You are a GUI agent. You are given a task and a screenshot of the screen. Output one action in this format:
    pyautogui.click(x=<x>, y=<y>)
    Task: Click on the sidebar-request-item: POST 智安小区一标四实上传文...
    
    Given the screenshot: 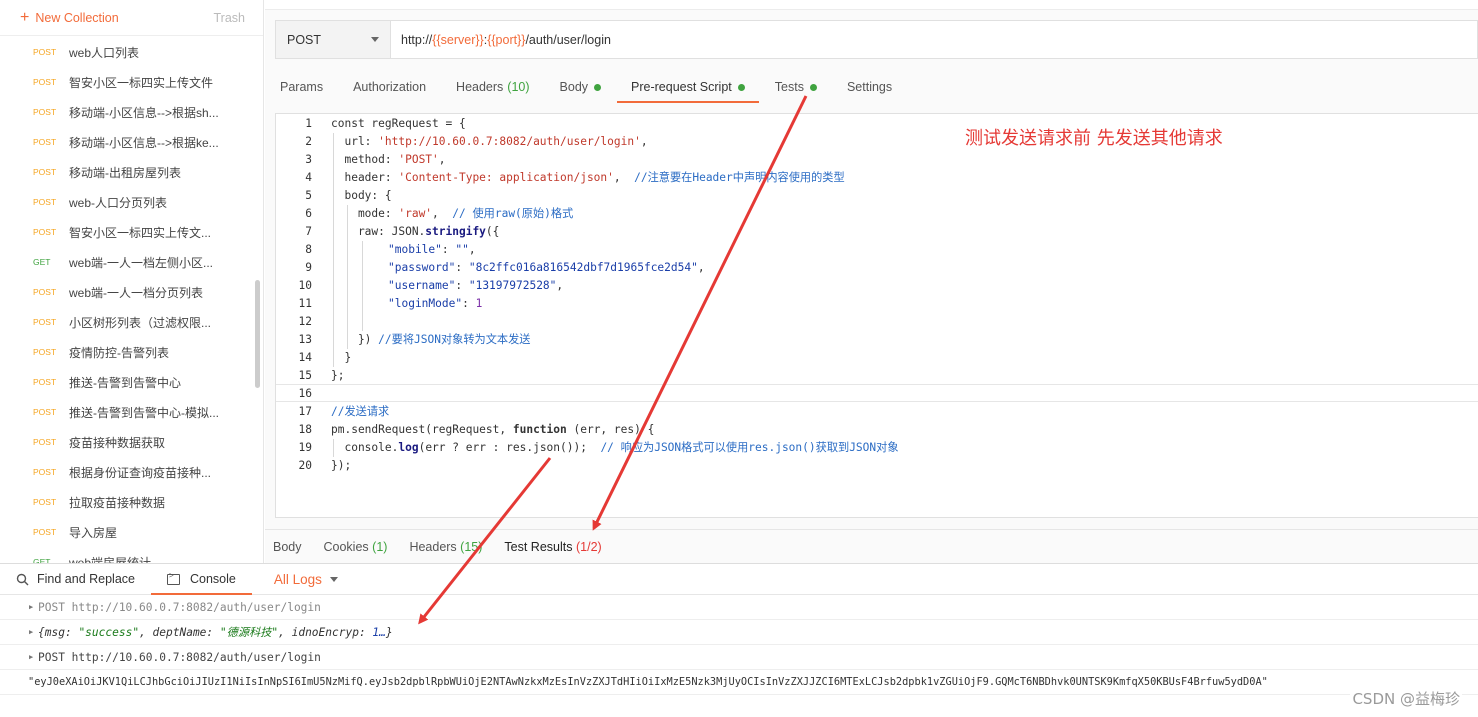 What is the action you would take?
    pyautogui.click(x=126, y=232)
    